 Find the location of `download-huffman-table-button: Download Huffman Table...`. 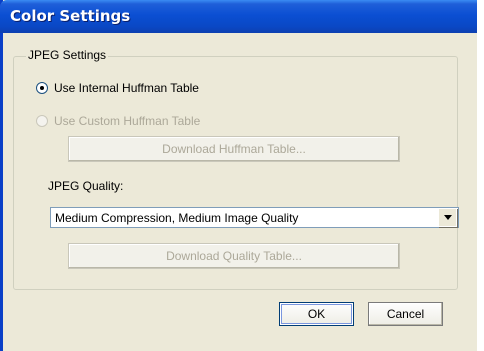

download-huffman-table-button: Download Huffman Table... is located at coordinates (234, 149).